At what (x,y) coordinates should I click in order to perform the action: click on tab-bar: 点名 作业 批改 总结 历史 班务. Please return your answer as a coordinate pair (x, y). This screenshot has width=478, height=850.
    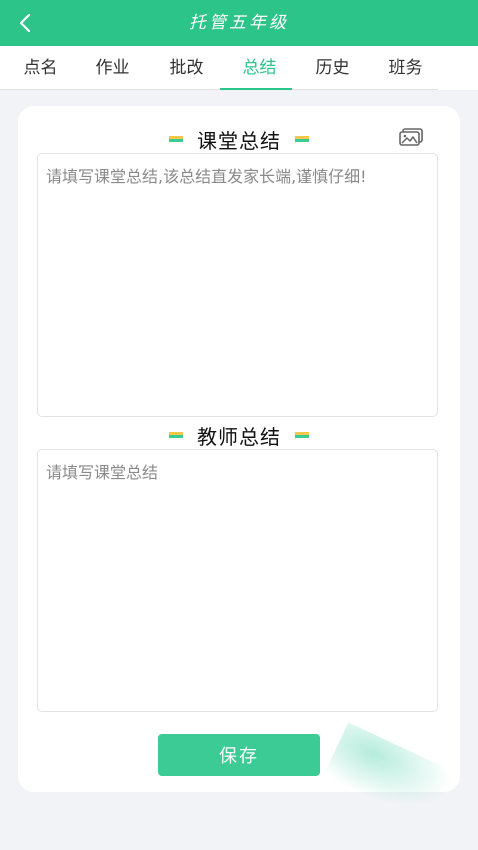
    Looking at the image, I should click on (239, 68).